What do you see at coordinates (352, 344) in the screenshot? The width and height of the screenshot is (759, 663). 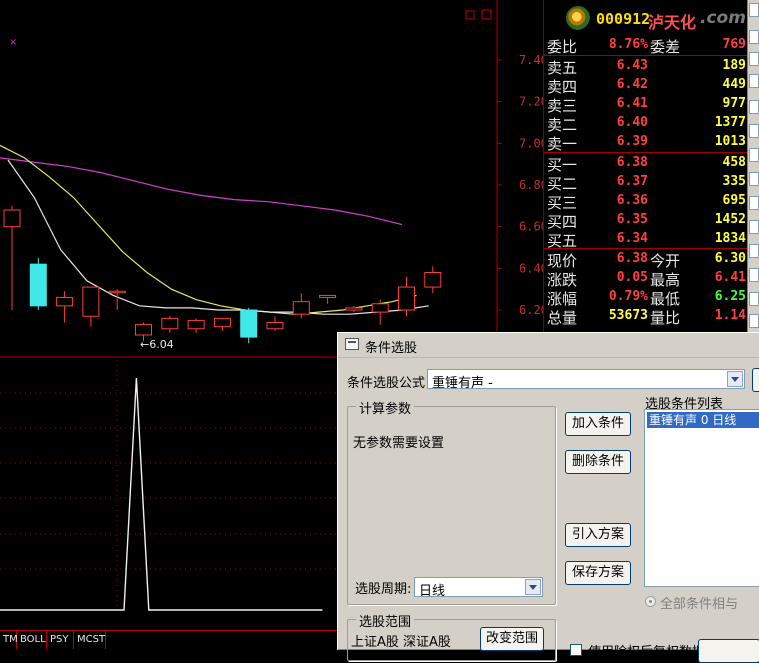 I see `dialog-window-icon` at bounding box center [352, 344].